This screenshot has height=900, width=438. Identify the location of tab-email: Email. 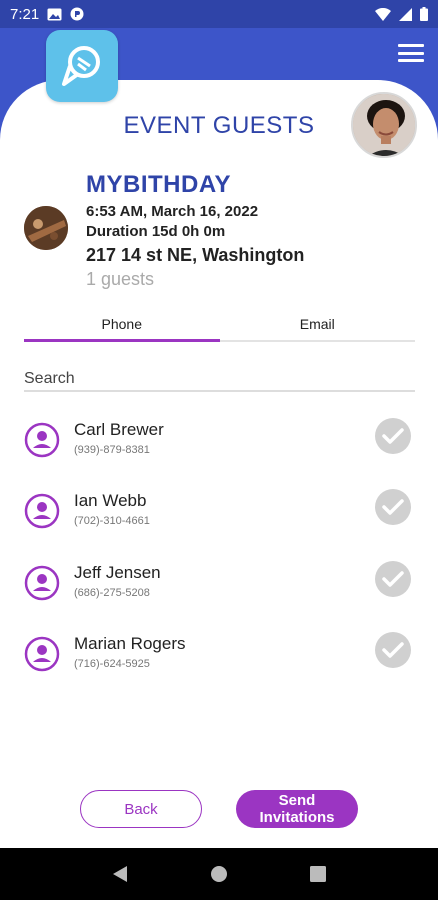
(318, 328).